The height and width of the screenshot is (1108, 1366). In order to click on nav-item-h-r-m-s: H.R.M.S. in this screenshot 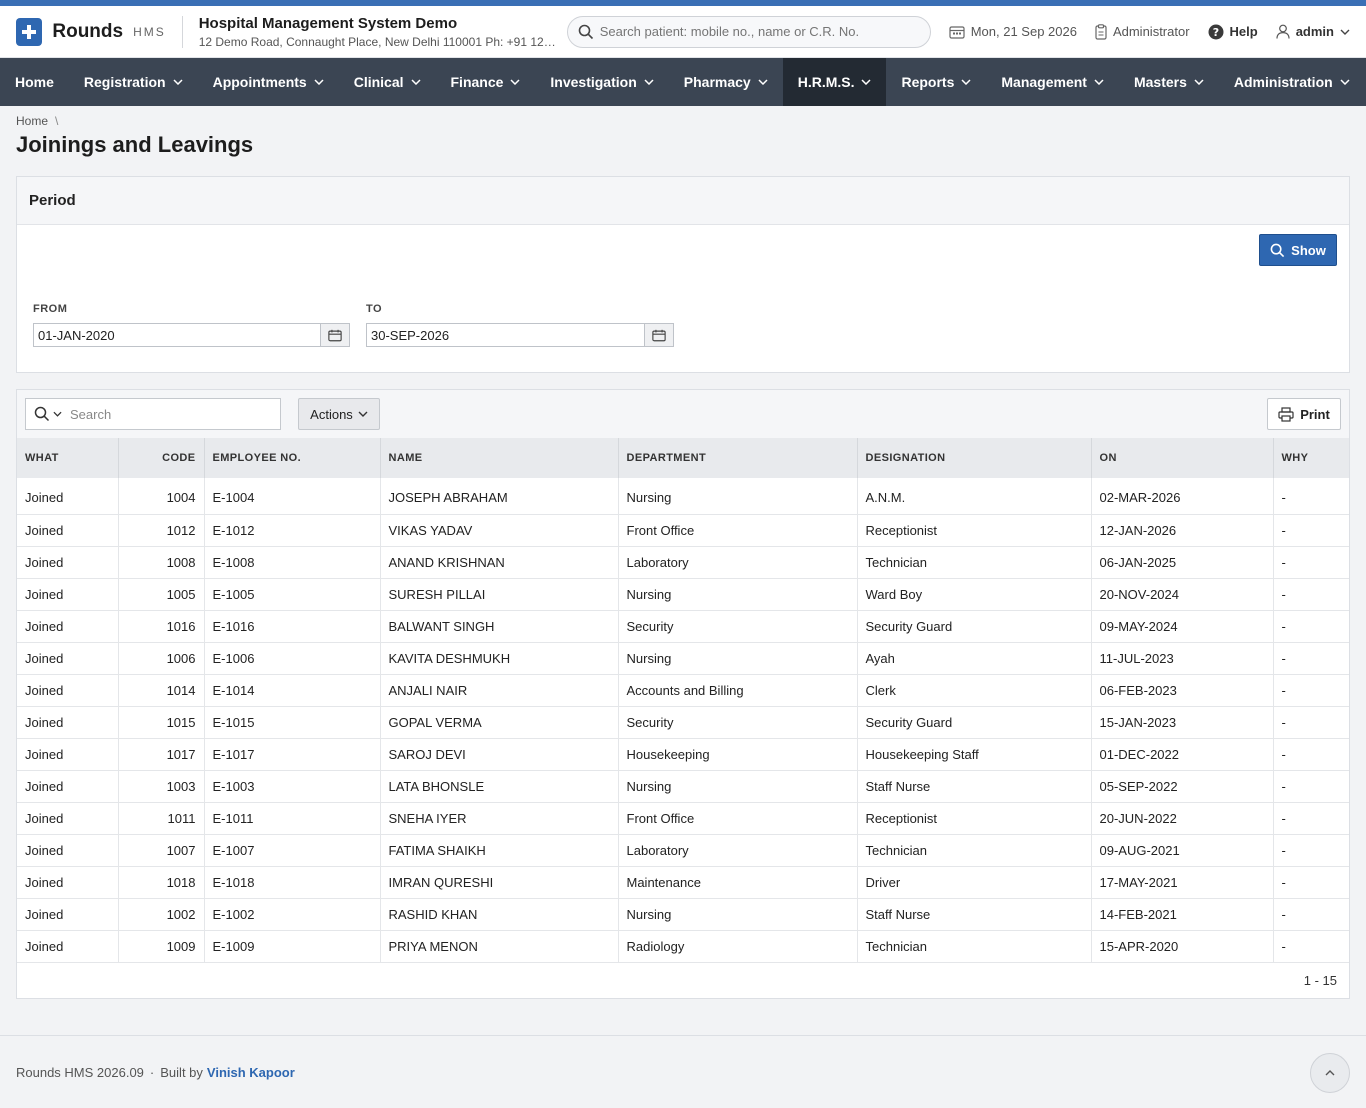, I will do `click(834, 82)`.